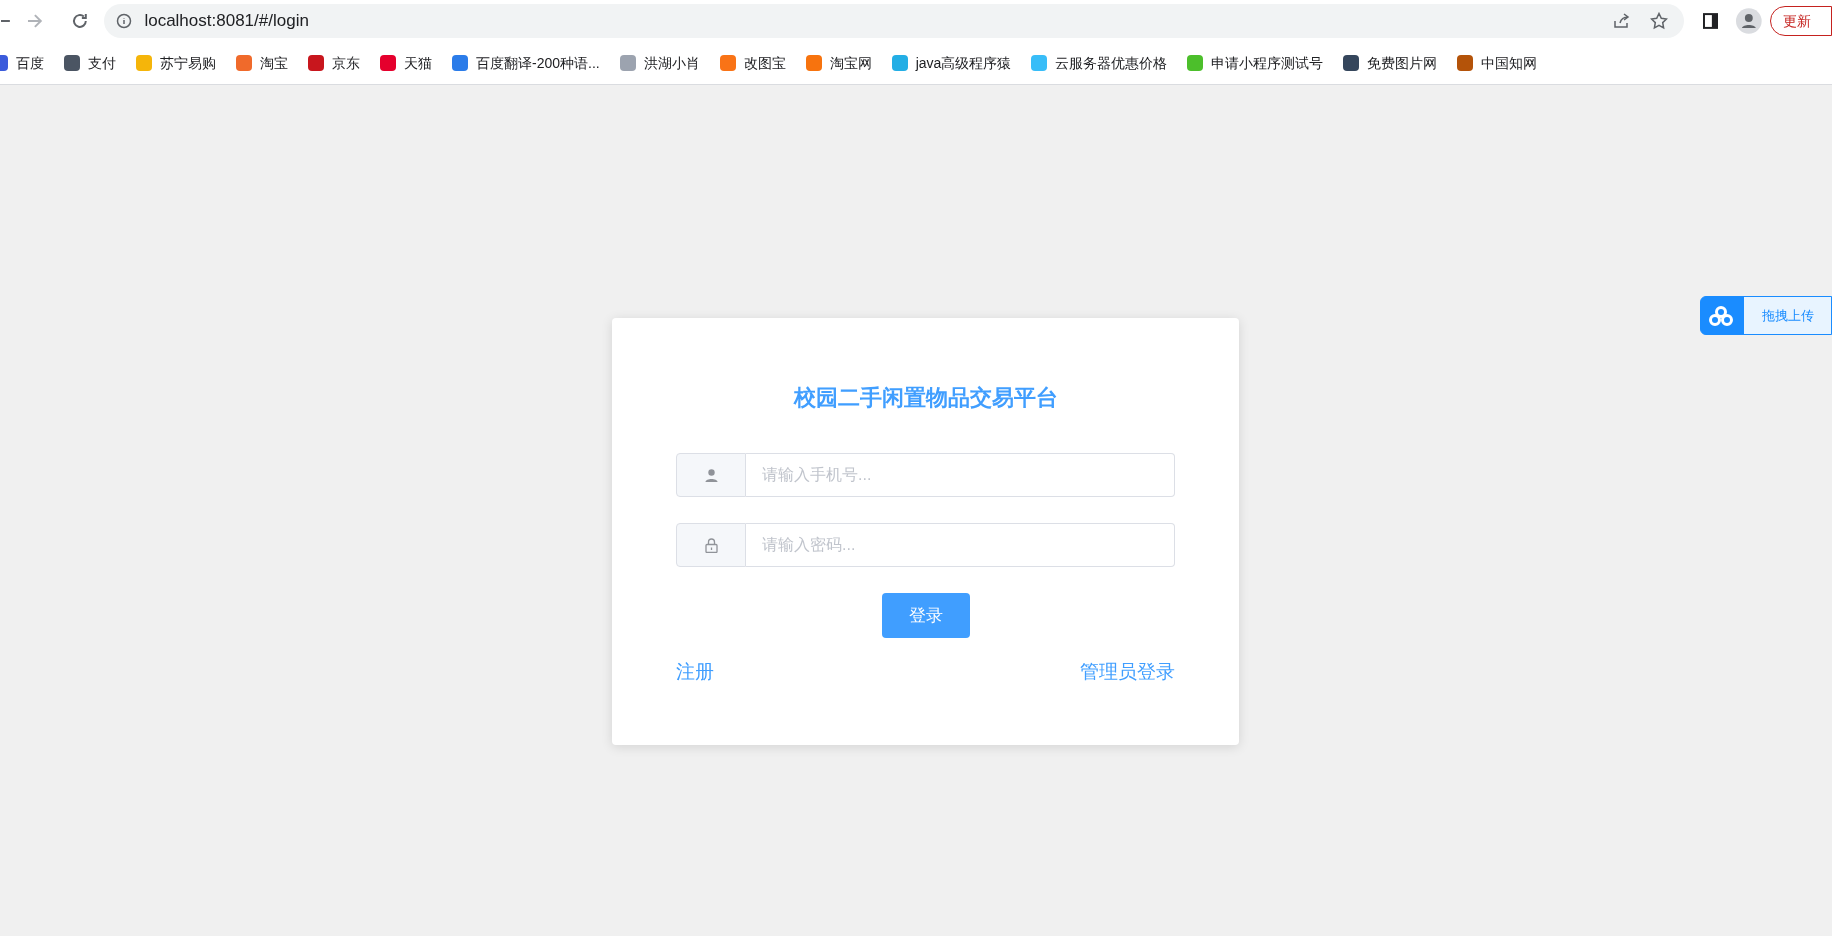 Image resolution: width=1832 pixels, height=936 pixels. Describe the element at coordinates (1497, 63) in the screenshot. I see `bookmark: 中国知网` at that location.